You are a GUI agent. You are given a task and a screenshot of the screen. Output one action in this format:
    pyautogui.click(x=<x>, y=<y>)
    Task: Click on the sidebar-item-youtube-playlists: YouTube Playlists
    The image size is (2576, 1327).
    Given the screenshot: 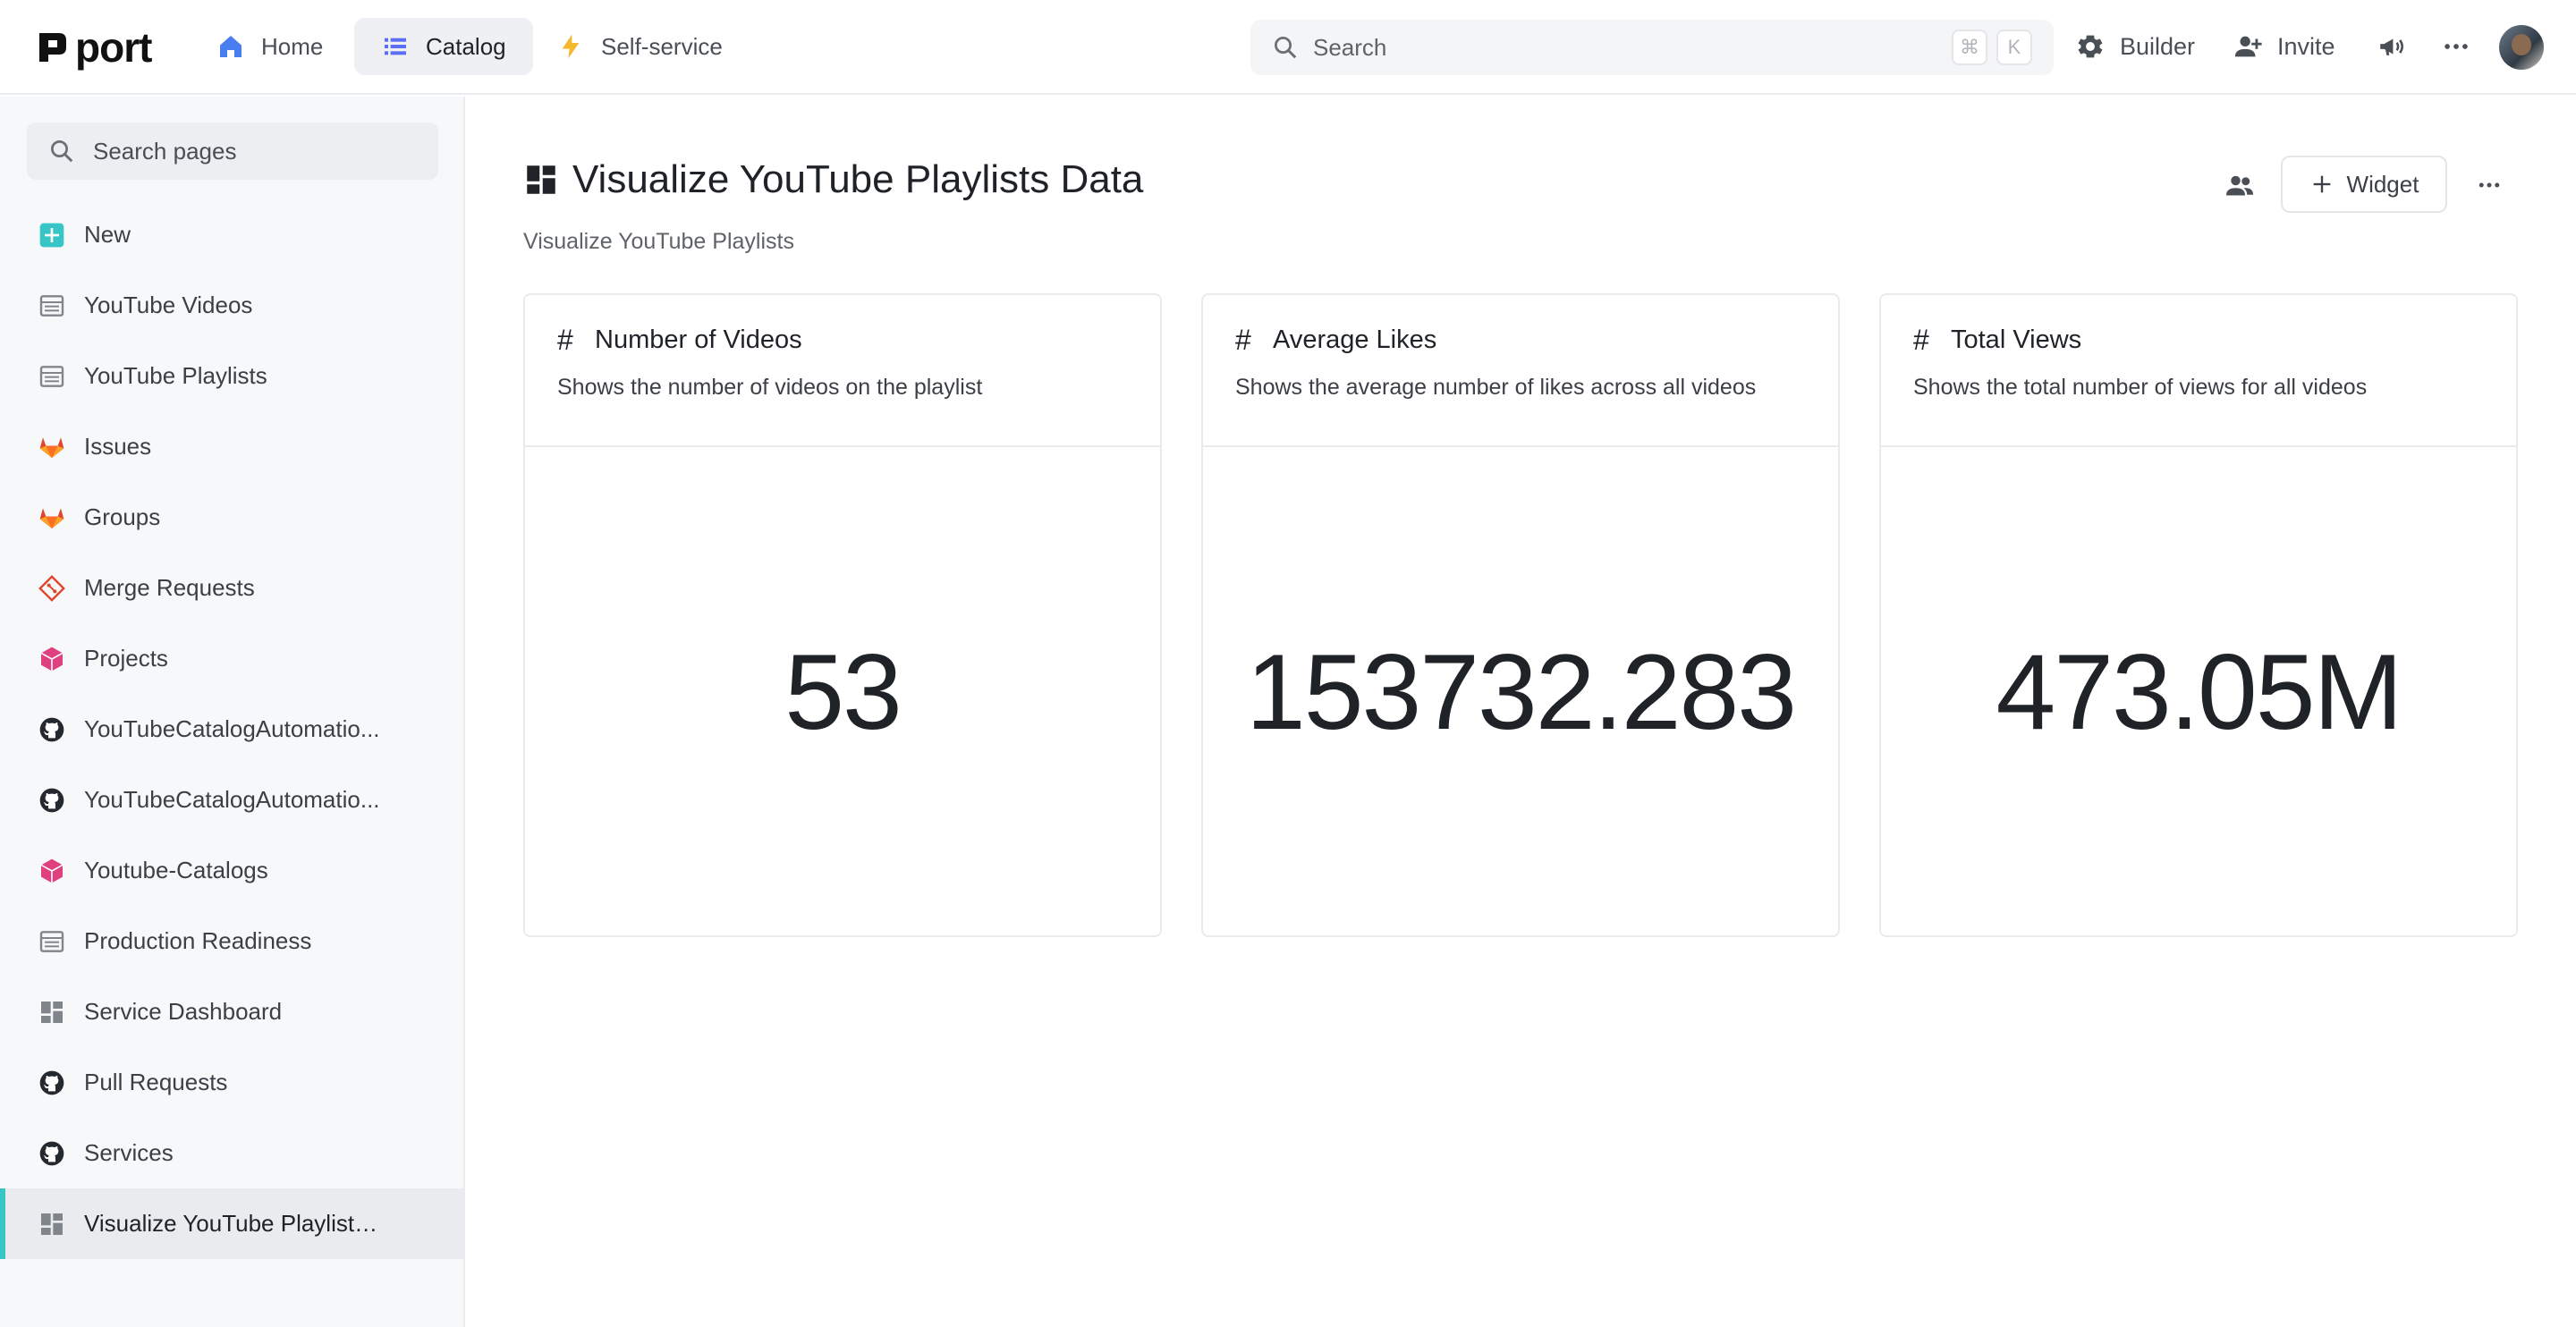 What is the action you would take?
    pyautogui.click(x=231, y=376)
    